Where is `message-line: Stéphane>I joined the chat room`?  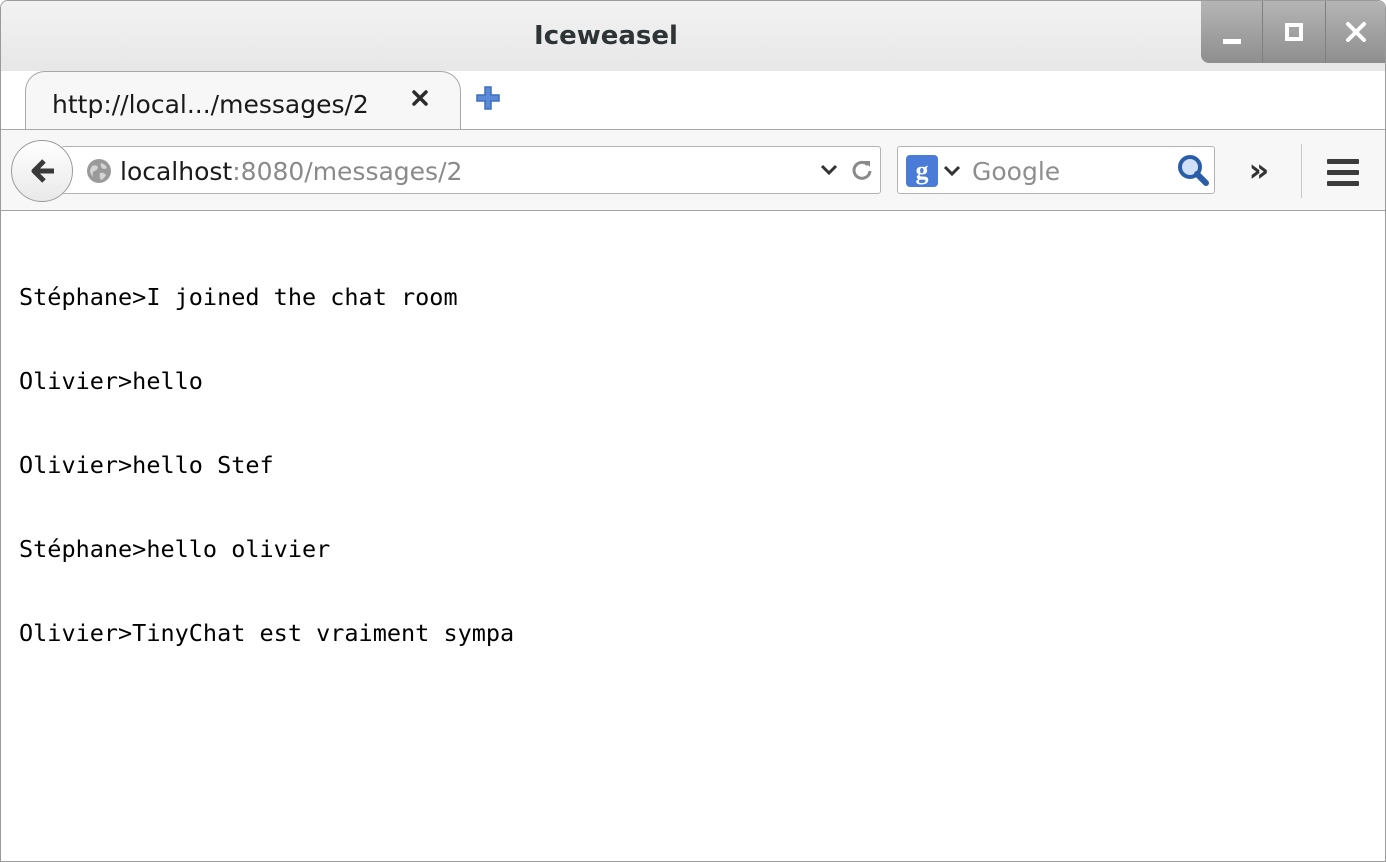 message-line: Stéphane>I joined the chat room is located at coordinates (238, 297).